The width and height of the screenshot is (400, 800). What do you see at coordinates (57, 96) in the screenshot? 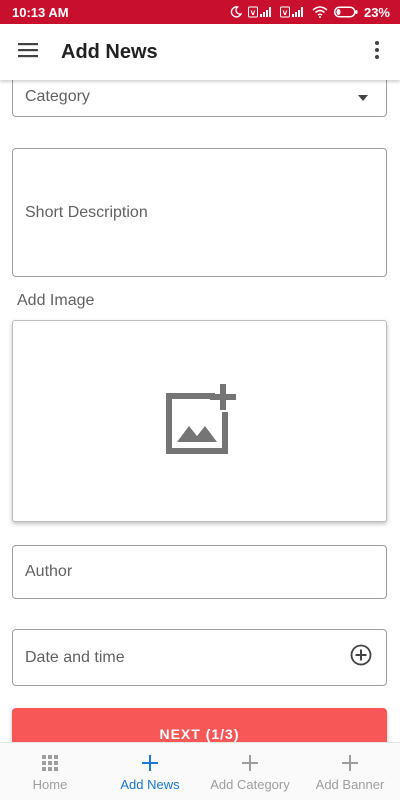
I see `category-placeholder: Category` at bounding box center [57, 96].